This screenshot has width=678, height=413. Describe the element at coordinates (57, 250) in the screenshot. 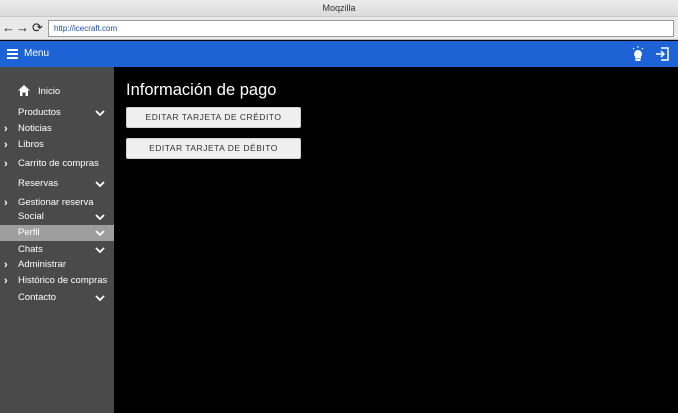

I see `sidebar-item-chats: Chats` at that location.